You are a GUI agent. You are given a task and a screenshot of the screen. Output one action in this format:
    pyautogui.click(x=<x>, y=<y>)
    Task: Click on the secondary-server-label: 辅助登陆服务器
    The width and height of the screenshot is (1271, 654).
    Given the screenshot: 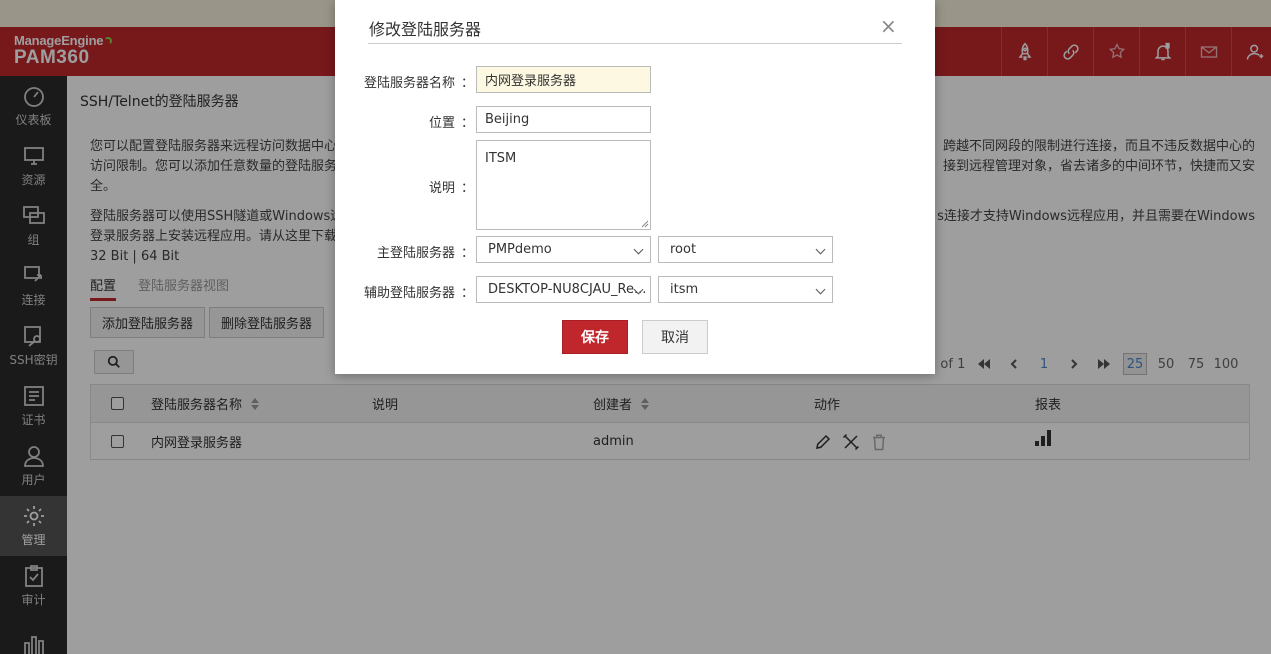 What is the action you would take?
    pyautogui.click(x=409, y=293)
    